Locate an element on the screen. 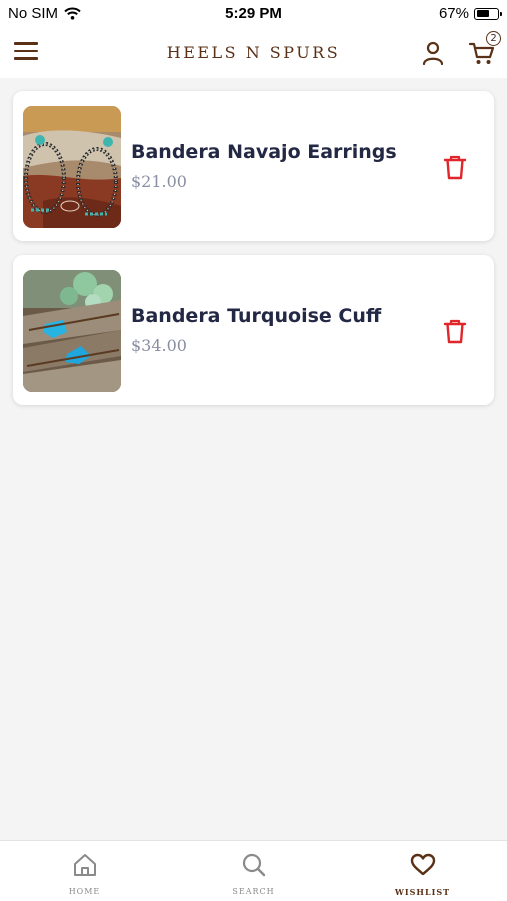  battery-icon is located at coordinates (488, 13).